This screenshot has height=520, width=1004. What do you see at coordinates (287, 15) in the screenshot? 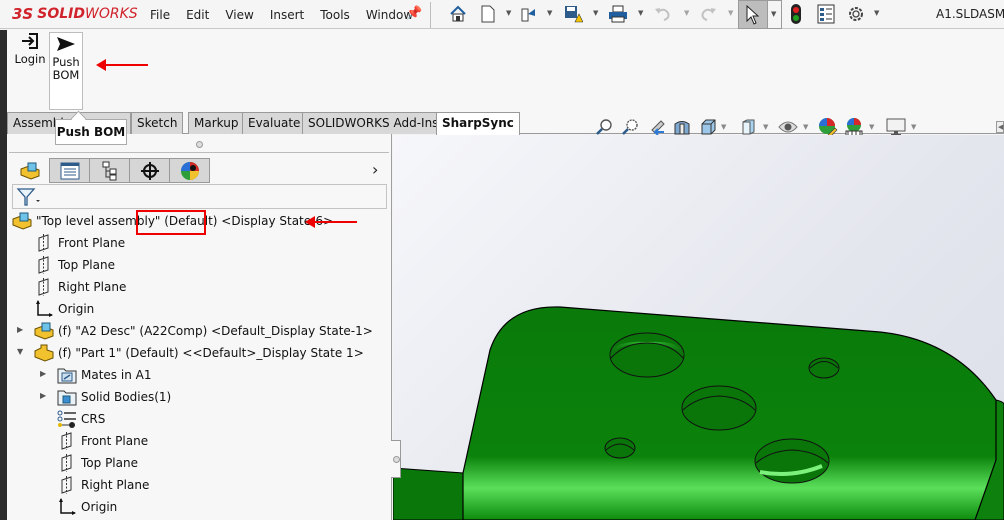
I see `menu-insert: Insert` at bounding box center [287, 15].